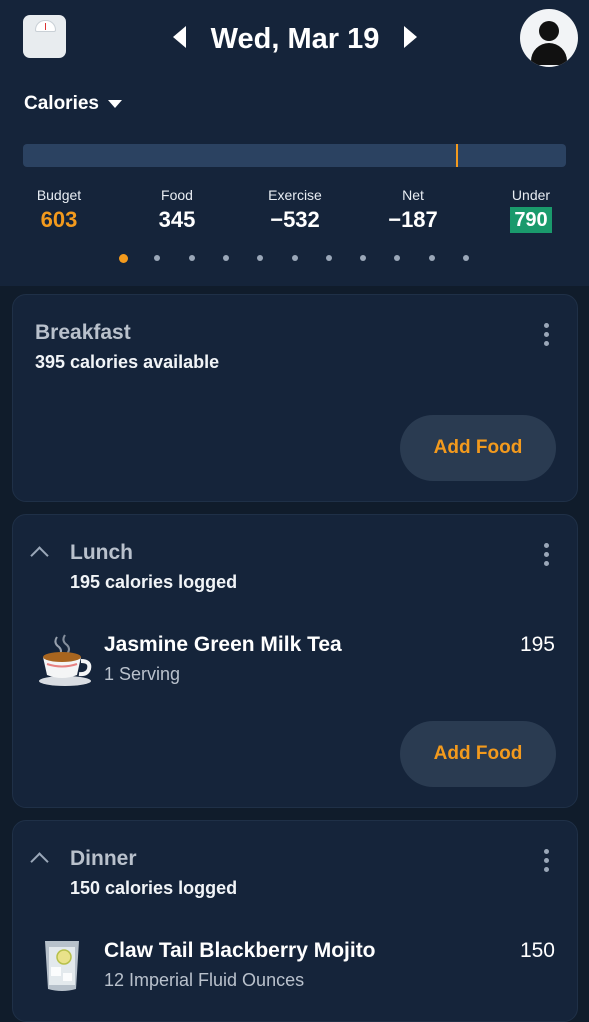  I want to click on cocktail-glass-icon, so click(62, 966).